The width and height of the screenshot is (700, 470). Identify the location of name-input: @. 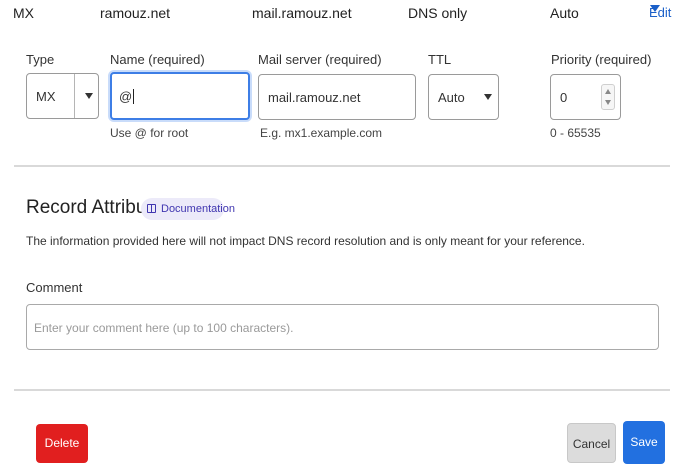
(180, 96).